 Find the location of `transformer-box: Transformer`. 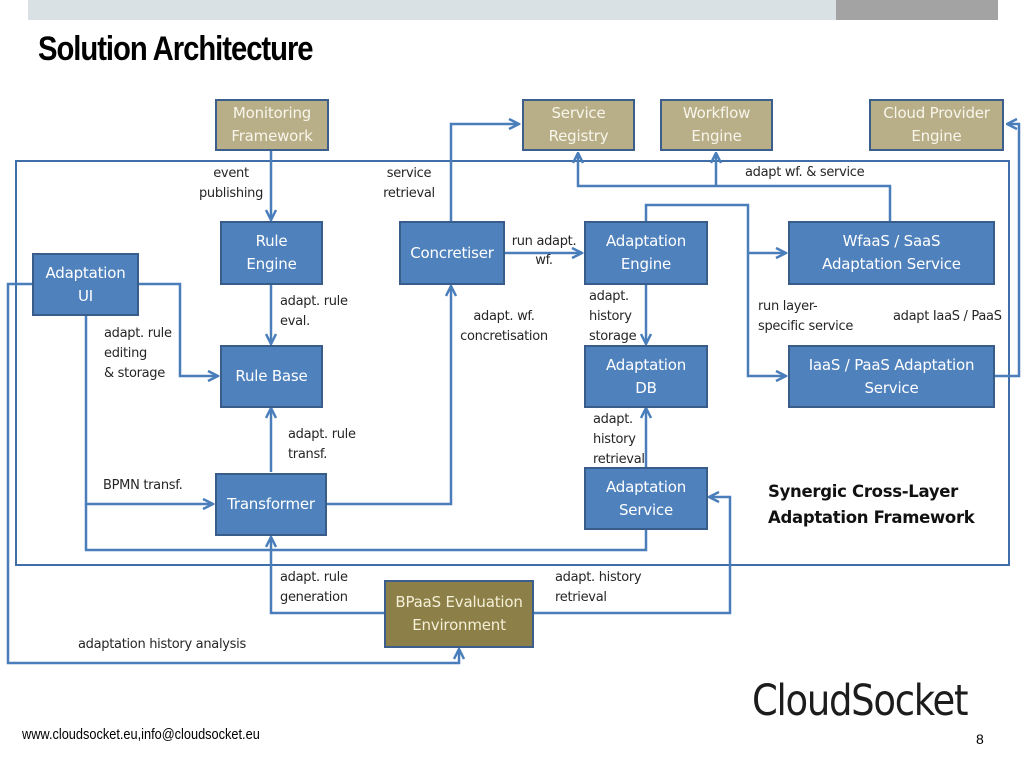

transformer-box: Transformer is located at coordinates (271, 504).